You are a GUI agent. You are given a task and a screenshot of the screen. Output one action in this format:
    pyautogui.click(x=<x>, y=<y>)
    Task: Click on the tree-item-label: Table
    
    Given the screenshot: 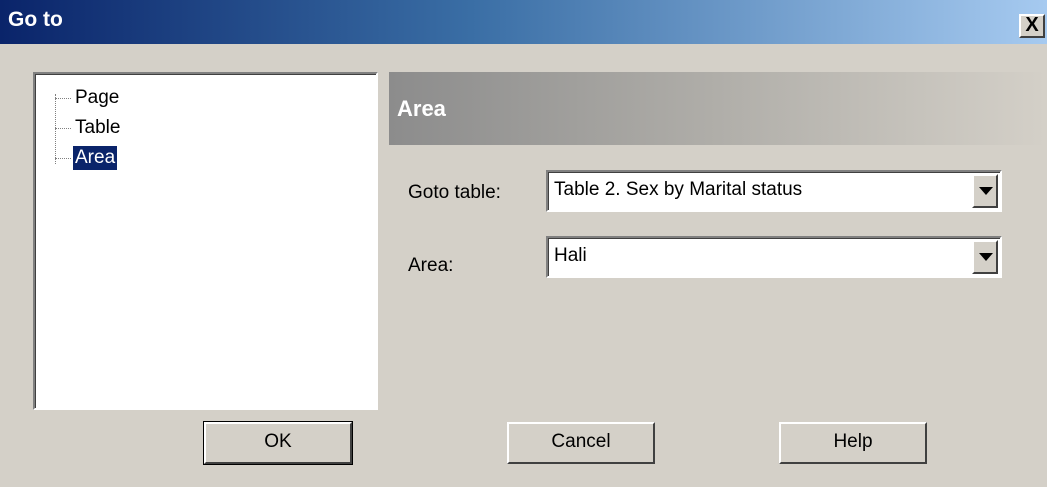 What is the action you would take?
    pyautogui.click(x=98, y=127)
    